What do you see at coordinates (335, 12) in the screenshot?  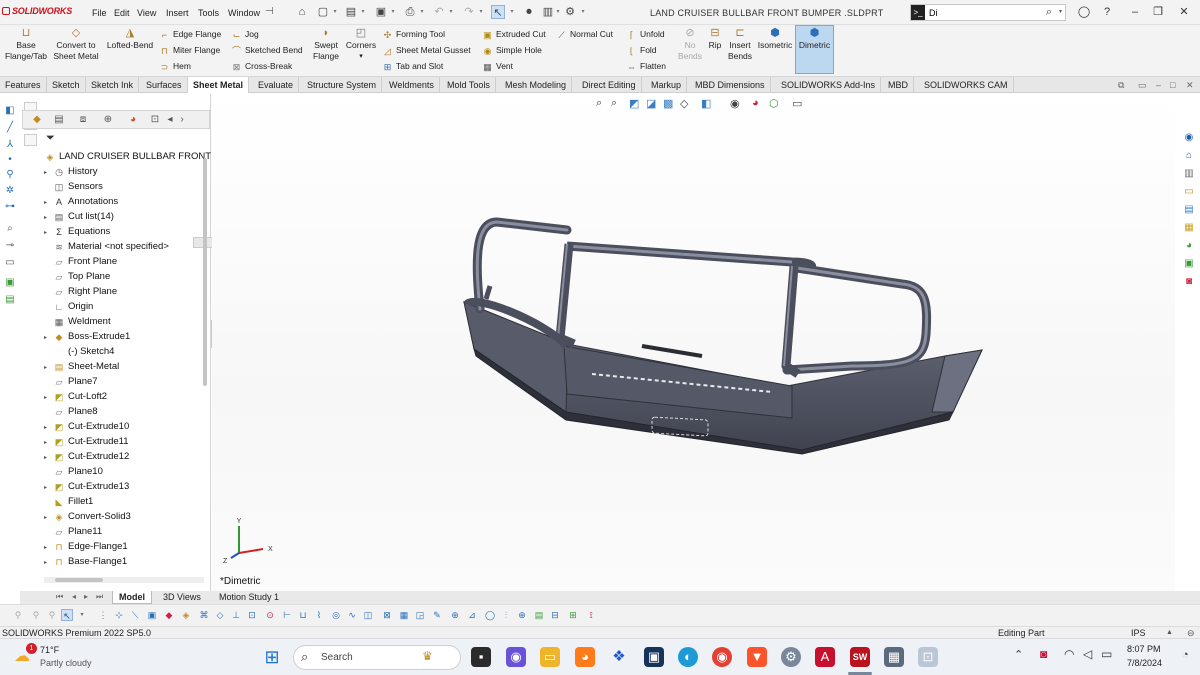 I see `new-dropdown-icon: ▾` at bounding box center [335, 12].